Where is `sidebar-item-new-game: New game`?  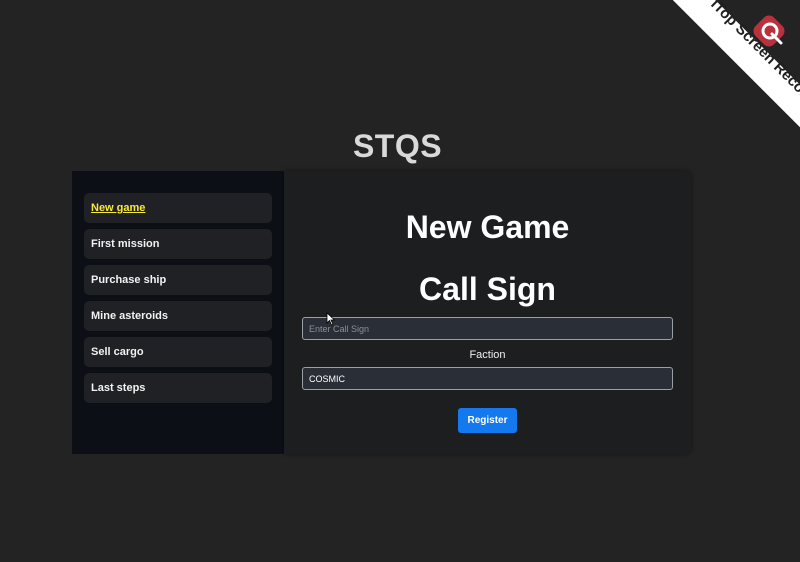 sidebar-item-new-game: New game is located at coordinates (178, 208).